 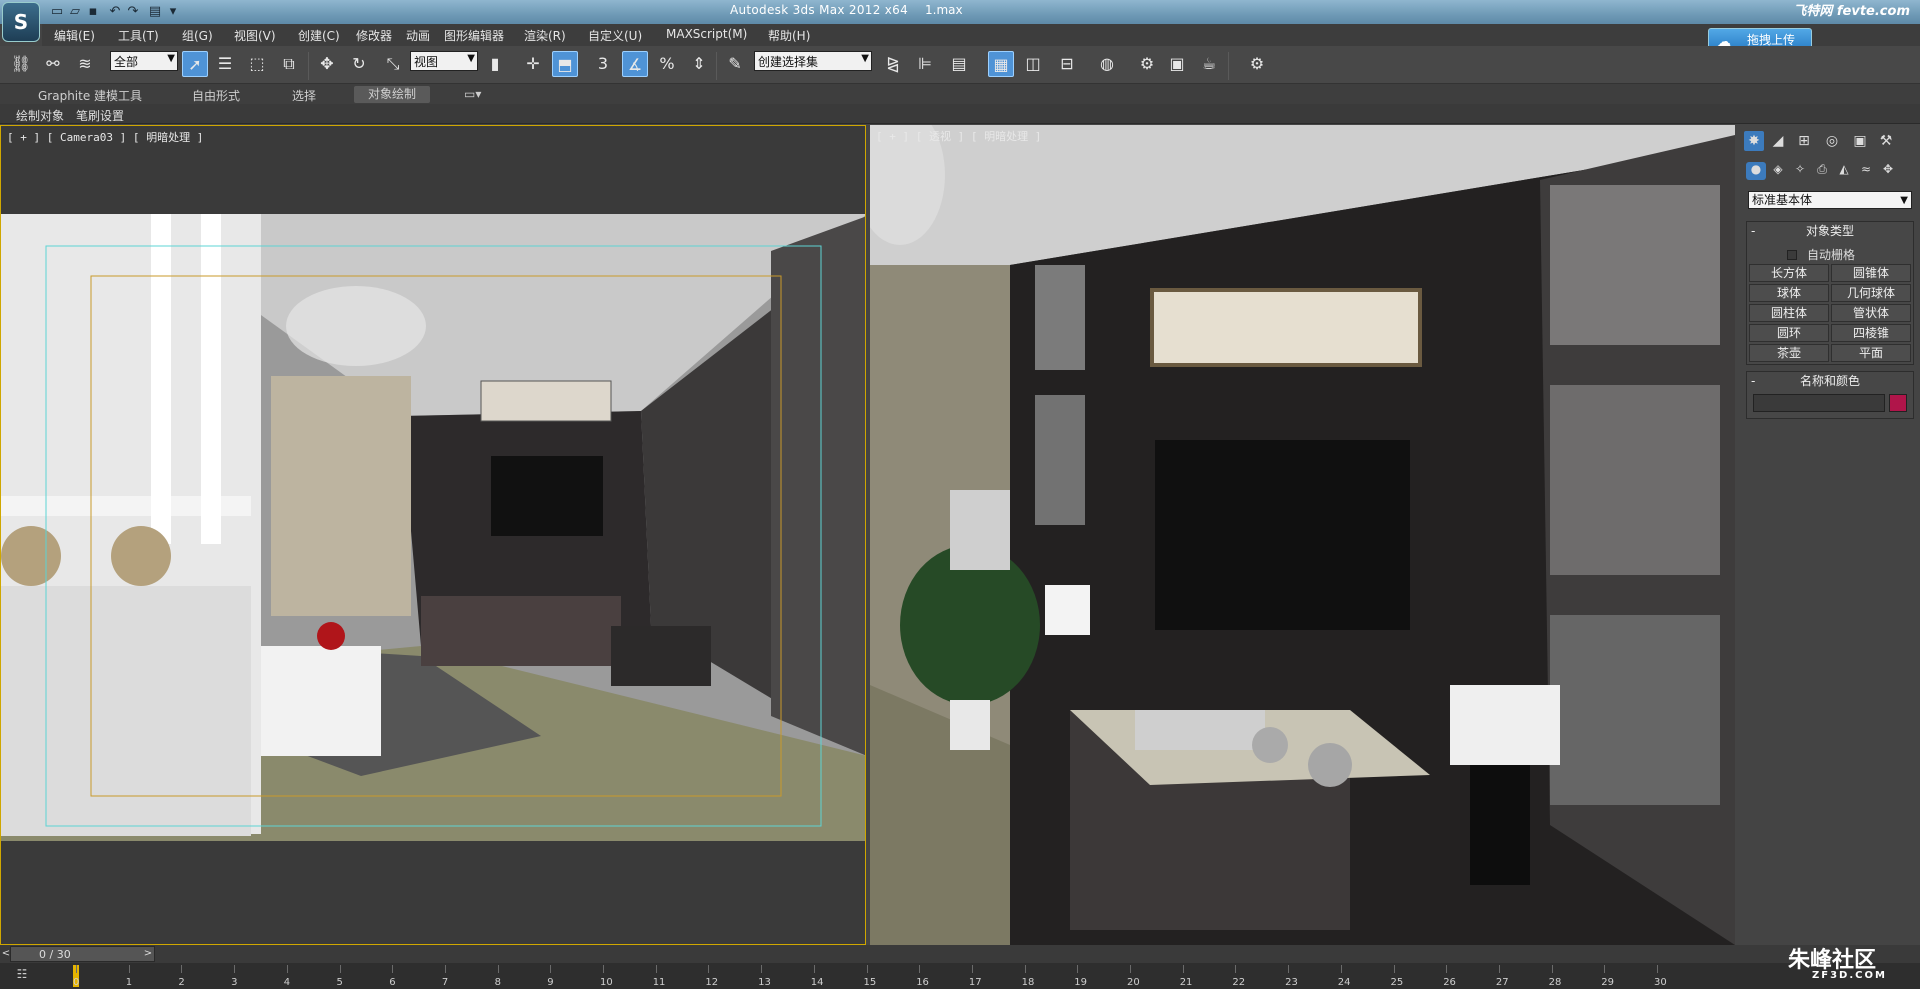 I want to click on shapes-icon: ◈, so click(x=1778, y=171).